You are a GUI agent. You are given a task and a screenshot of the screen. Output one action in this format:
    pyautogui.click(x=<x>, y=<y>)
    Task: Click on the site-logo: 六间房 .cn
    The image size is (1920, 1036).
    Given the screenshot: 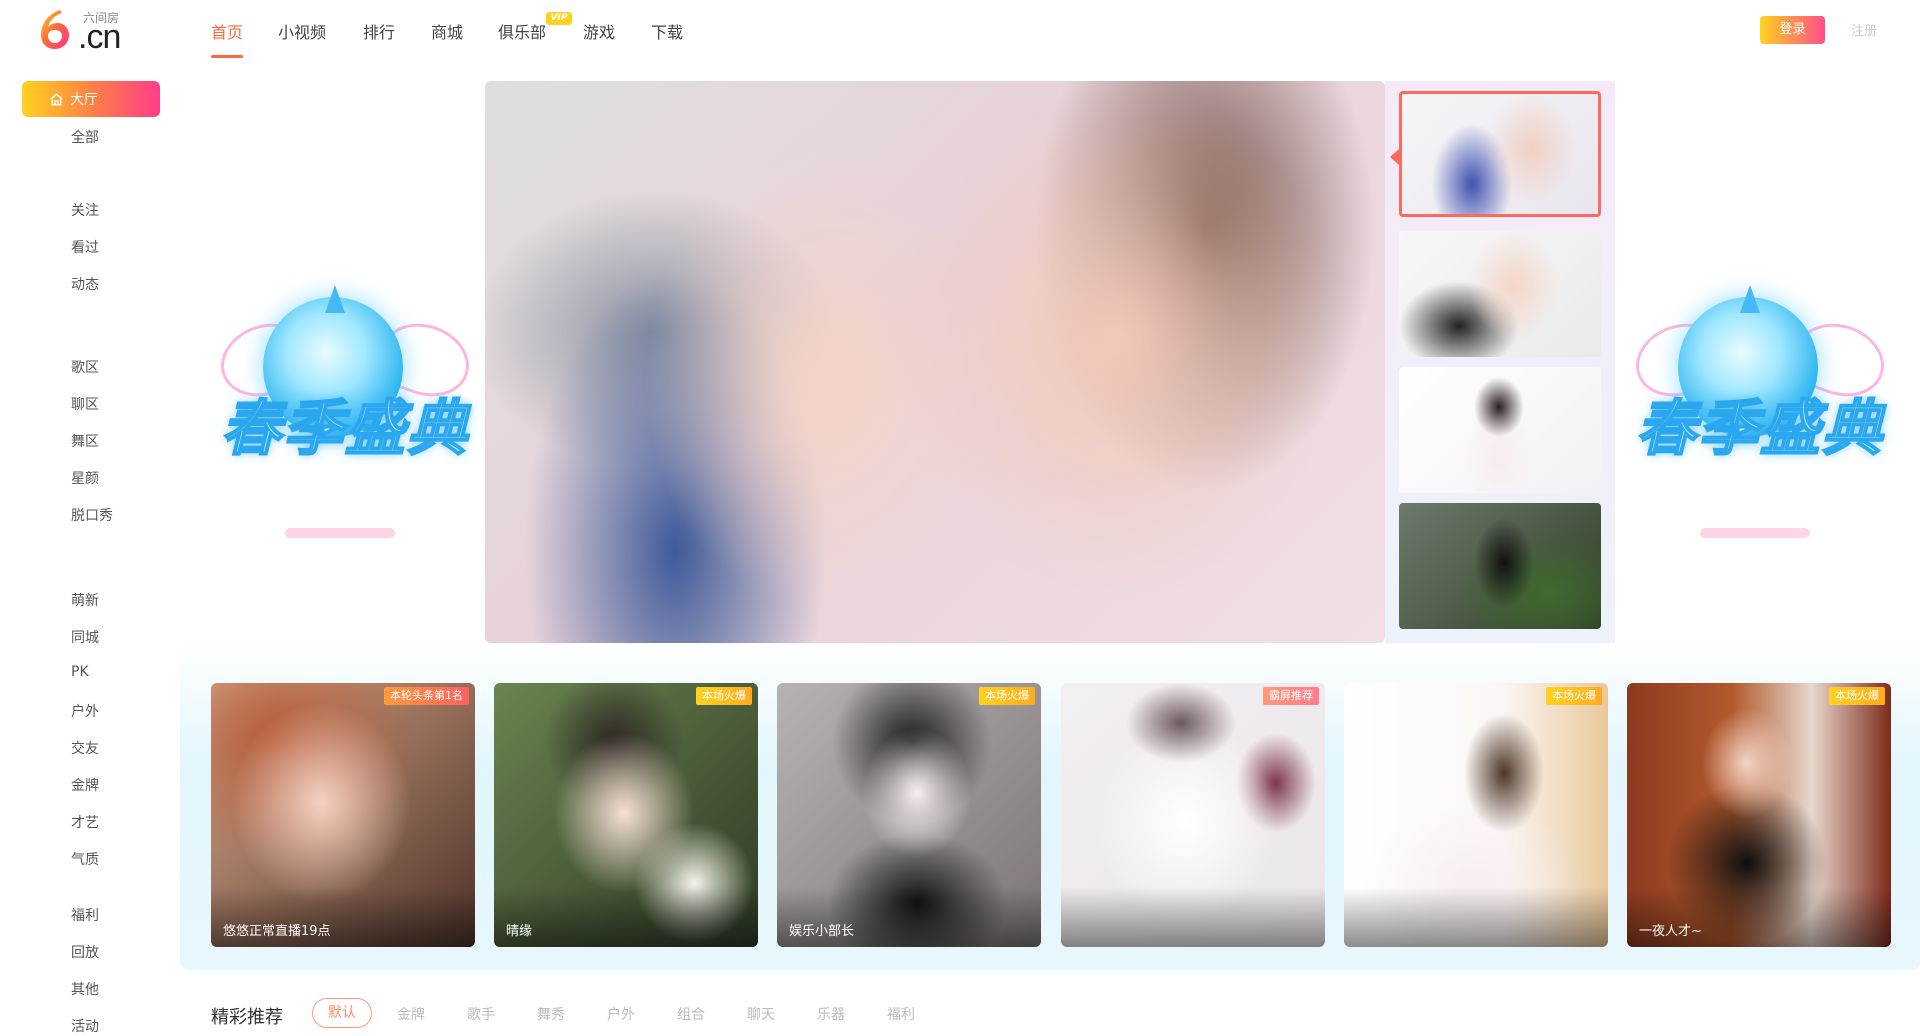 What is the action you would take?
    pyautogui.click(x=88, y=32)
    